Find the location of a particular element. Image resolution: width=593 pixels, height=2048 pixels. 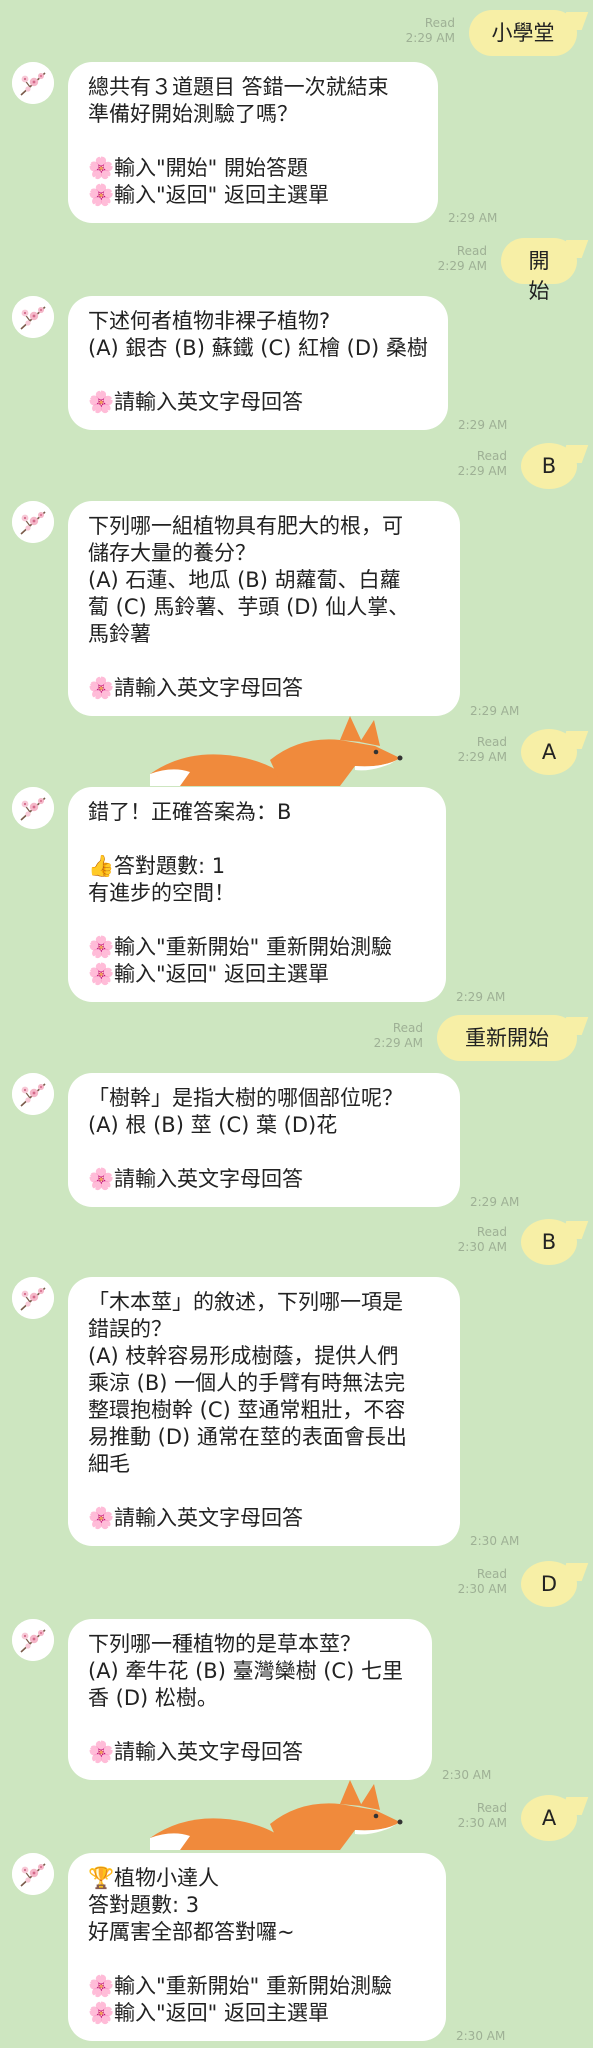

outgoing-message: 開始 is located at coordinates (539, 270).